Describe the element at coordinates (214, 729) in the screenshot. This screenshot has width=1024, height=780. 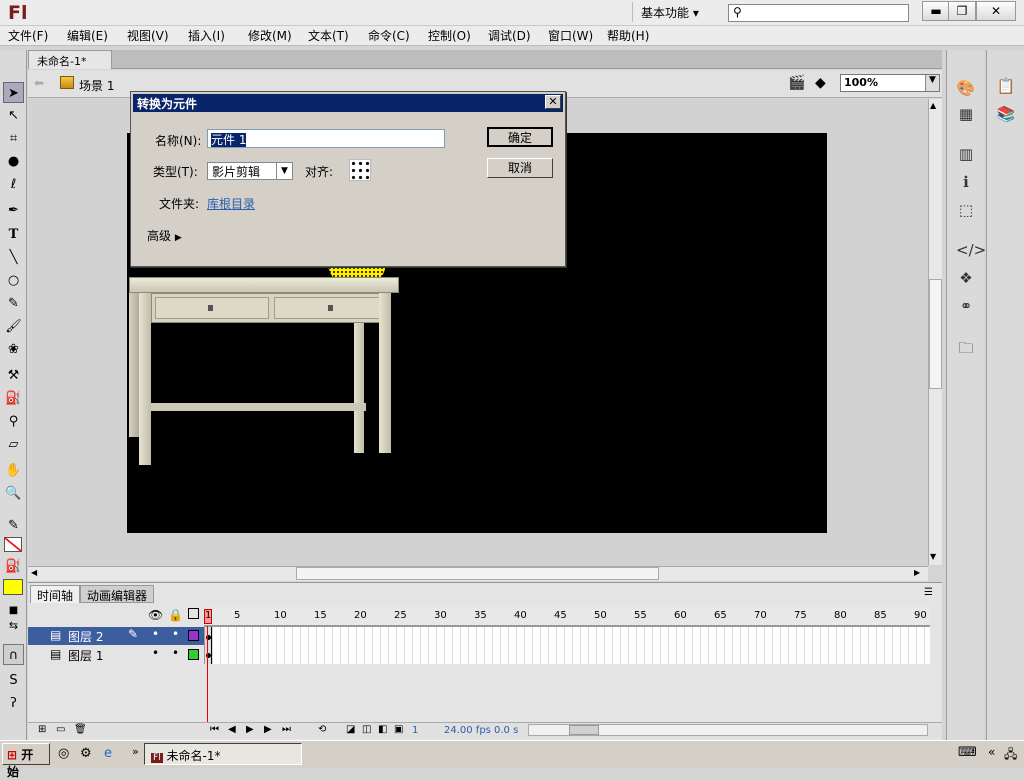
I see `first-frame-icon: ⏮` at that location.